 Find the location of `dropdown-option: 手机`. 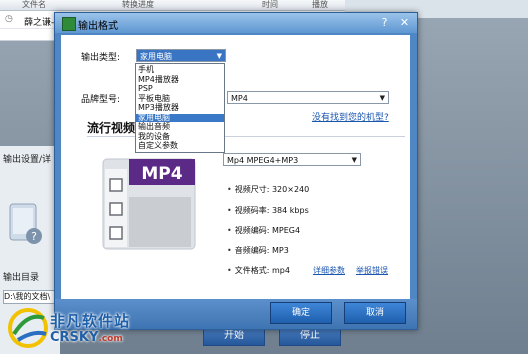

dropdown-option: 手机 is located at coordinates (180, 70).